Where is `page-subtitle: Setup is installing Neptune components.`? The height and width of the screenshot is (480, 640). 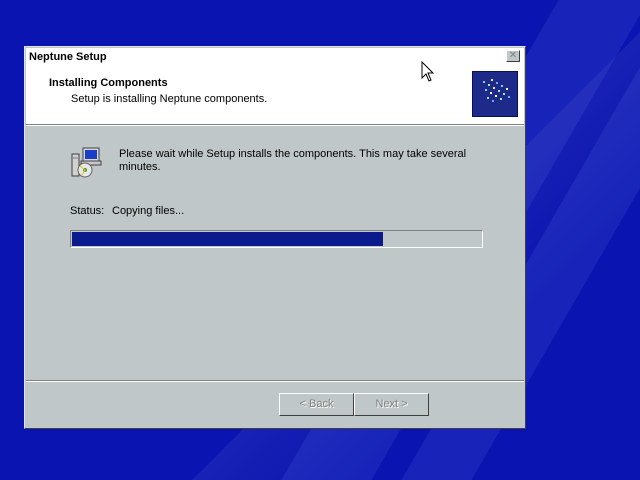 page-subtitle: Setup is installing Neptune components. is located at coordinates (169, 99).